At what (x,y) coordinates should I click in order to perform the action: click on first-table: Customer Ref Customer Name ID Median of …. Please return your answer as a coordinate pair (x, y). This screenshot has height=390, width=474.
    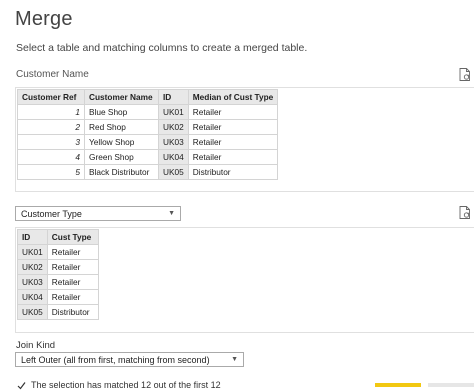
    Looking at the image, I should click on (148, 134).